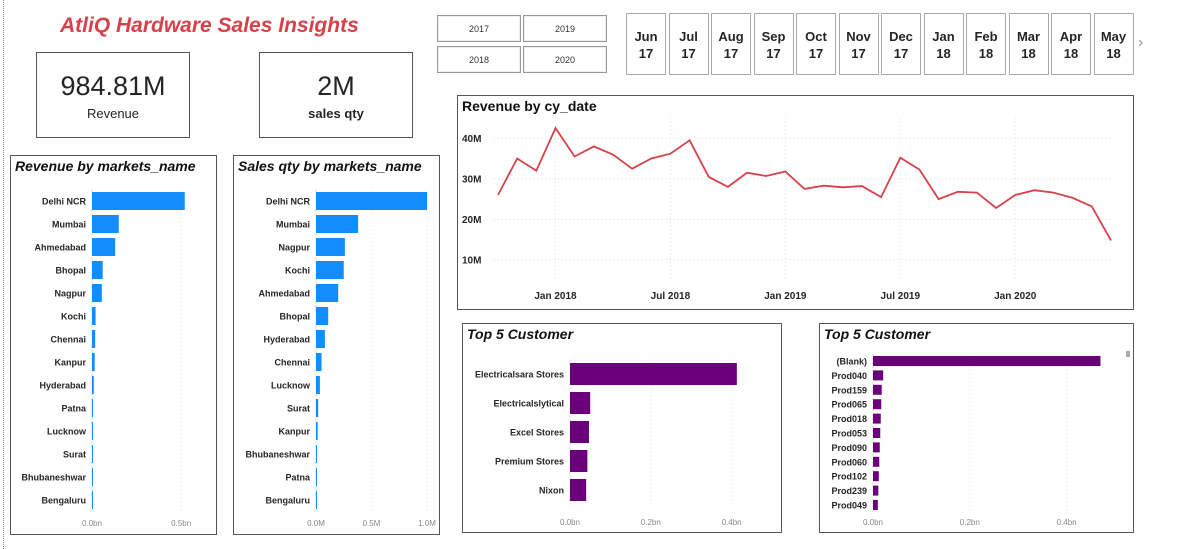 Image resolution: width=1181 pixels, height=549 pixels. Describe the element at coordinates (3, 274) in the screenshot. I see `left-divider` at that location.